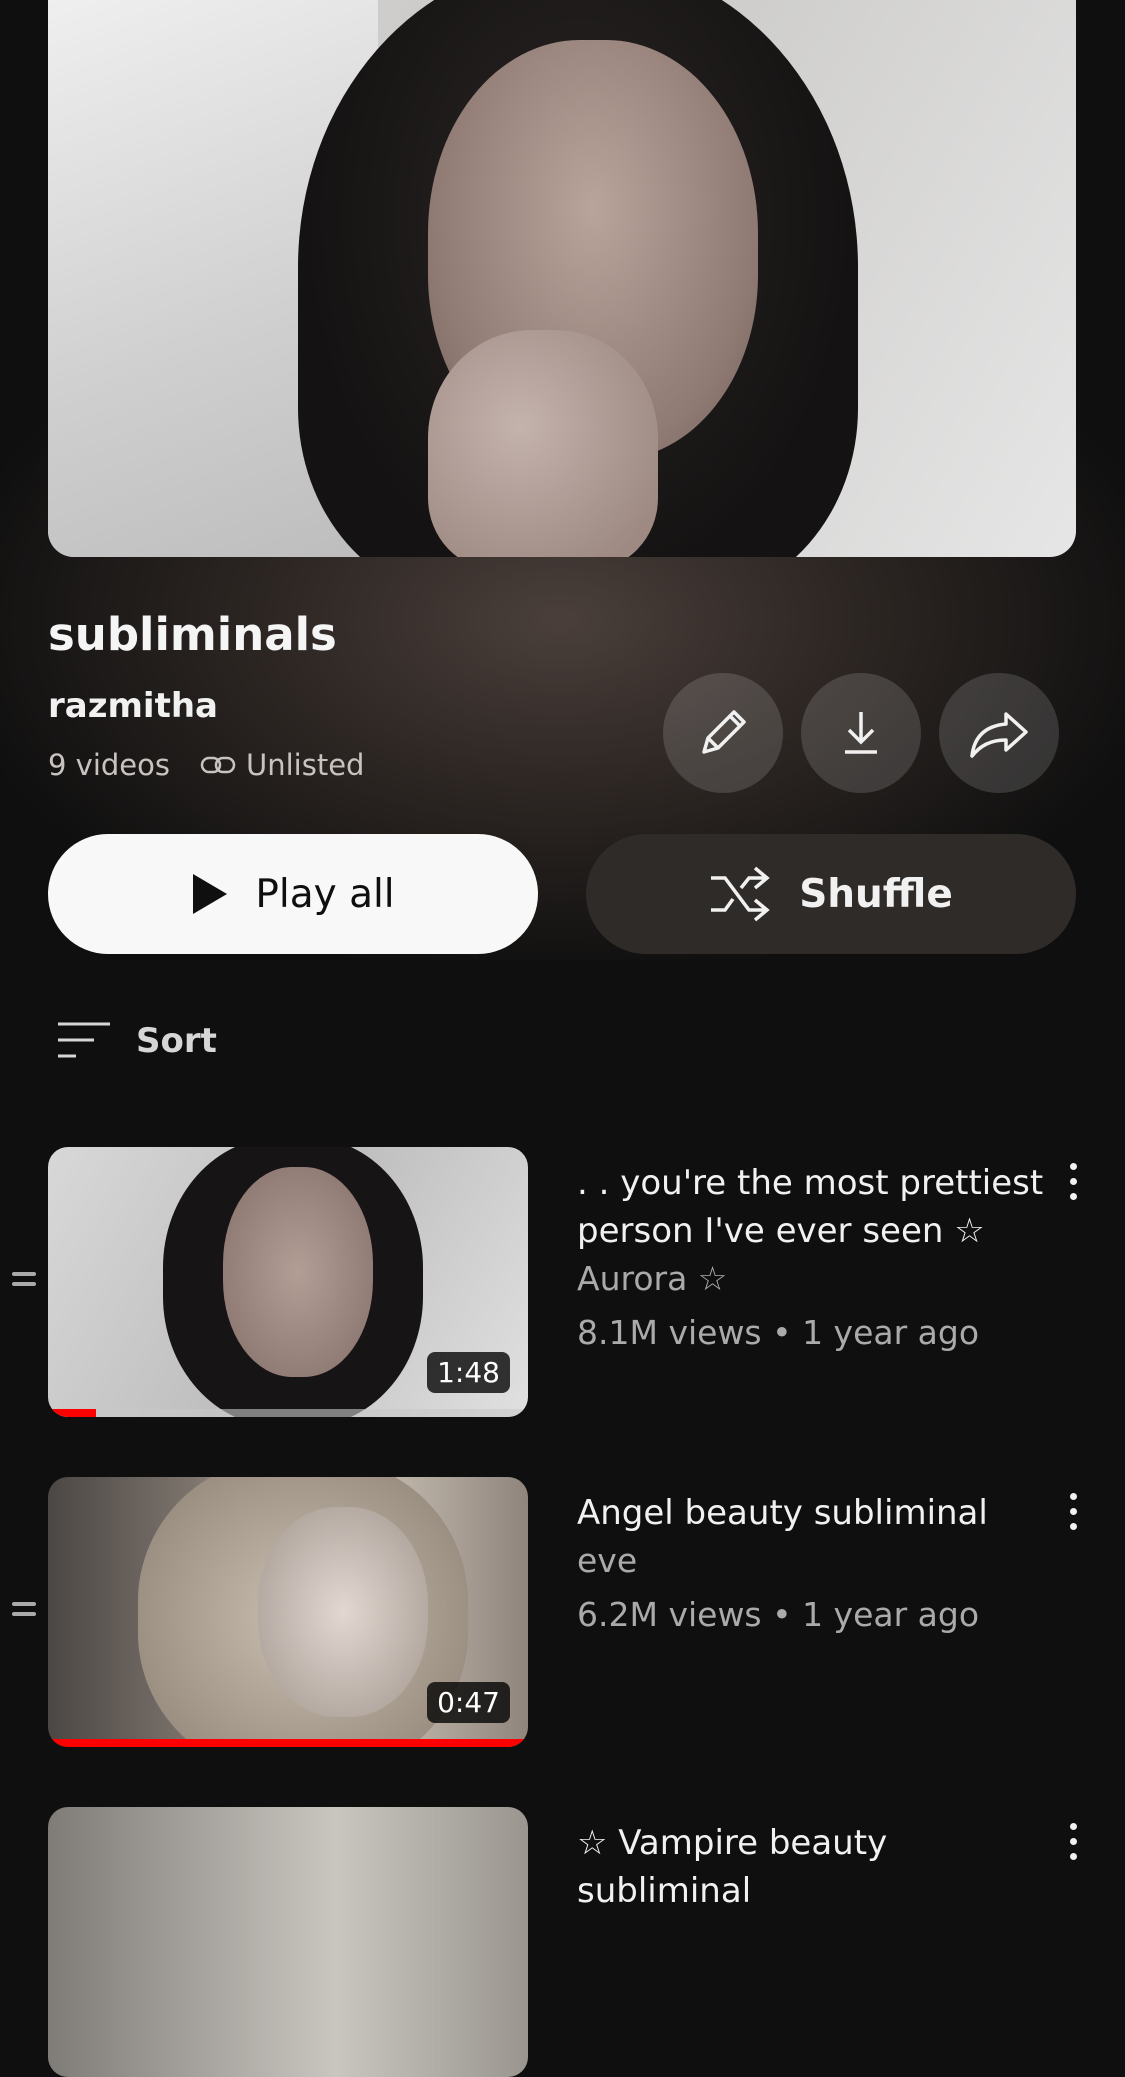 This screenshot has height=2077, width=1125. What do you see at coordinates (468, 1372) in the screenshot?
I see `video-duration: 1:48` at bounding box center [468, 1372].